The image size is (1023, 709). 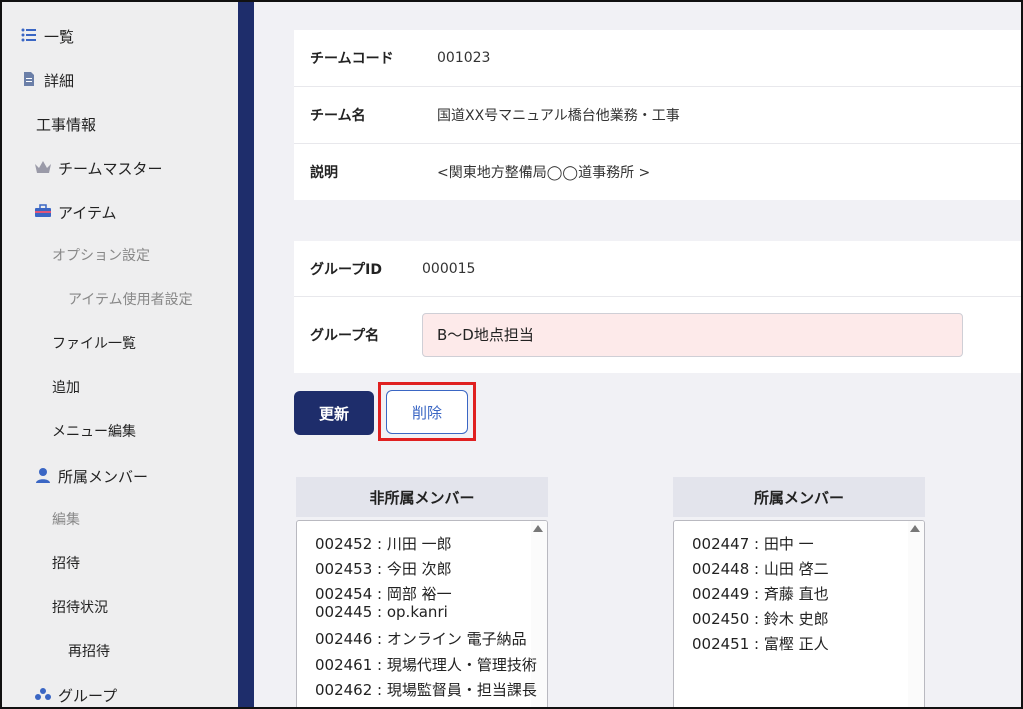 I want to click on sidebar-item-label: オプション設定, so click(x=101, y=256).